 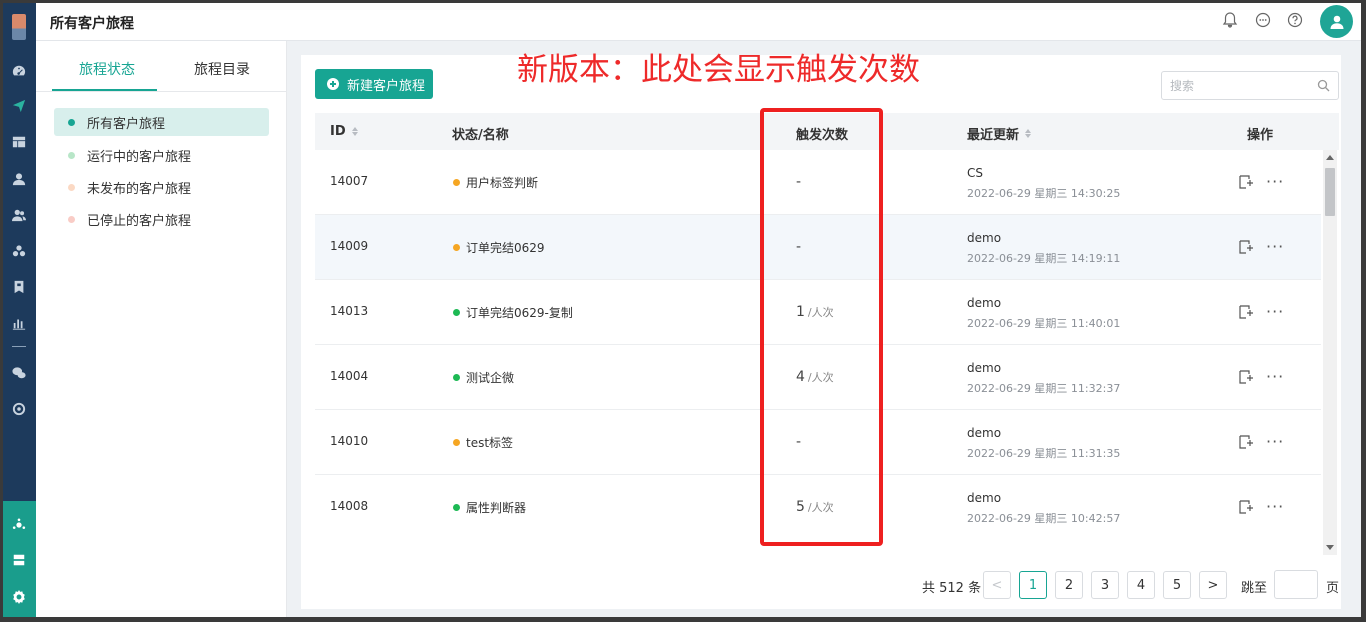 I want to click on pagination-page-5: 5, so click(x=1177, y=585).